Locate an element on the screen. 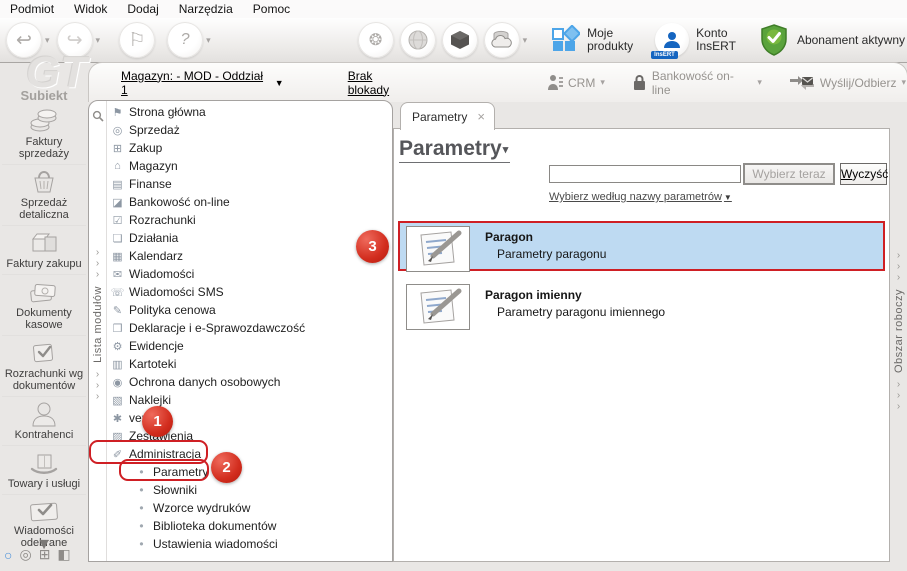 The width and height of the screenshot is (907, 571). module-icon: ◎ is located at coordinates (117, 130).